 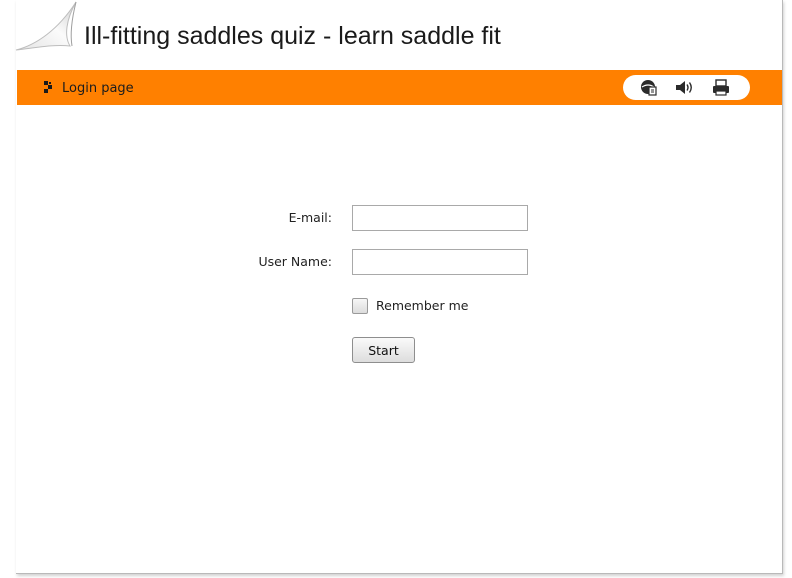 I want to click on speaker-icon, so click(x=684, y=87).